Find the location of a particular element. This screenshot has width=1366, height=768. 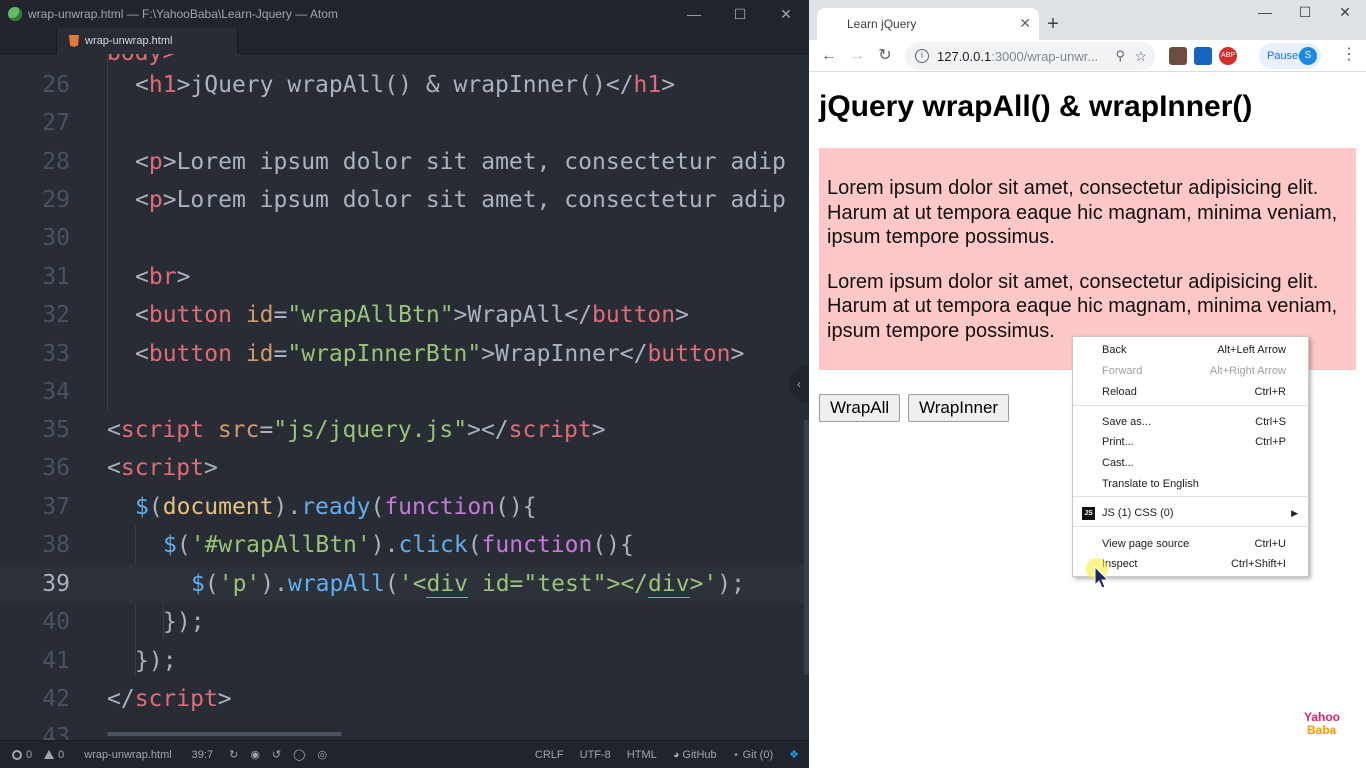

line-ending-selector: CRLF is located at coordinates (549, 755).